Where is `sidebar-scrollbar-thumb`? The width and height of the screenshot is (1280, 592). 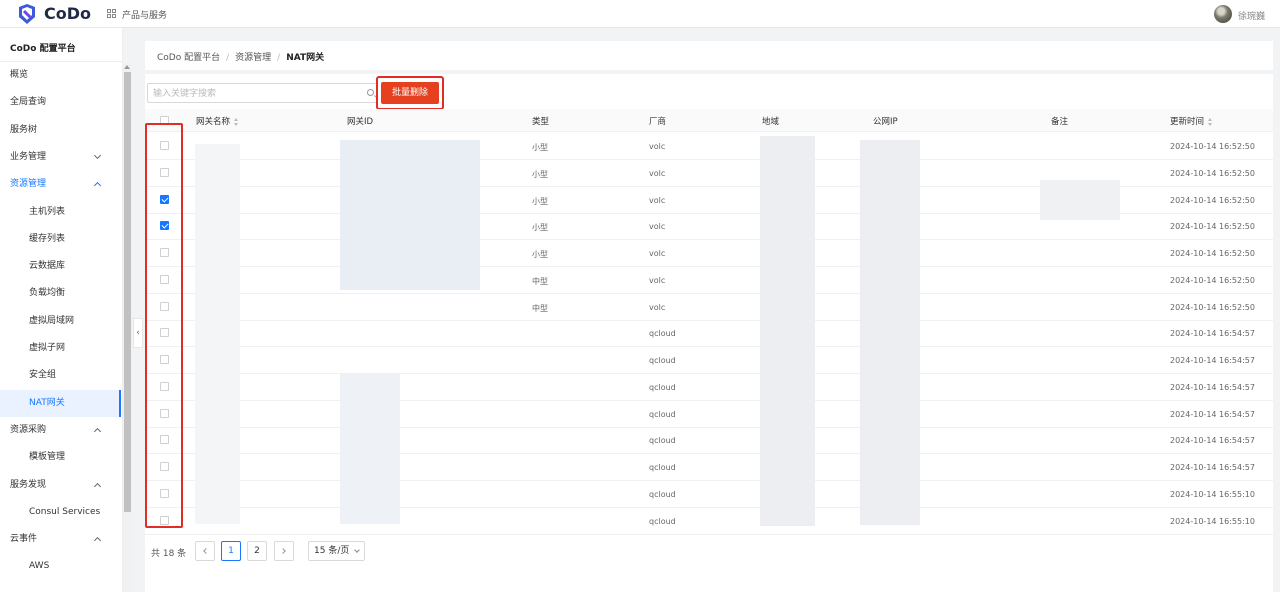
sidebar-scrollbar-thumb is located at coordinates (127, 292).